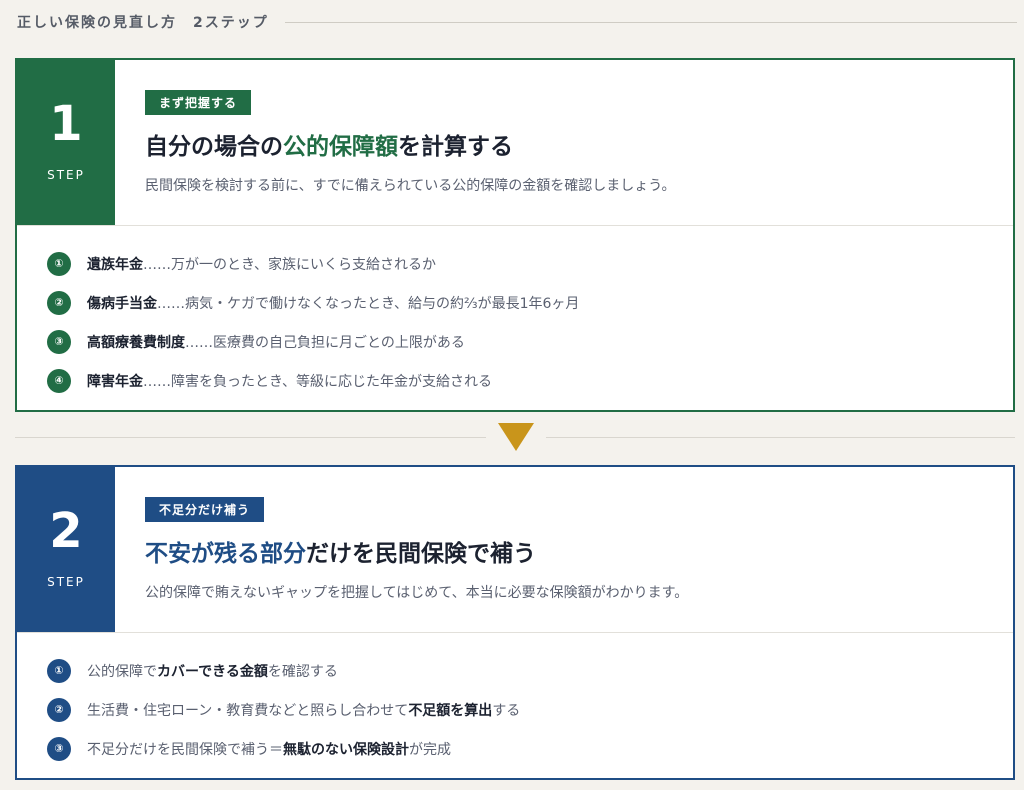  I want to click on list-item: ③ 高額療養費制度 ……医療費の自己負担に月ごとの上限がある, so click(530, 341).